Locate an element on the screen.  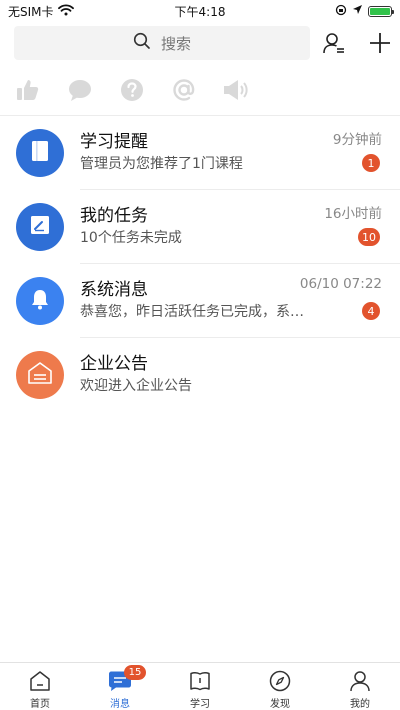
status-left: 无SIM卡 is located at coordinates (41, 11).